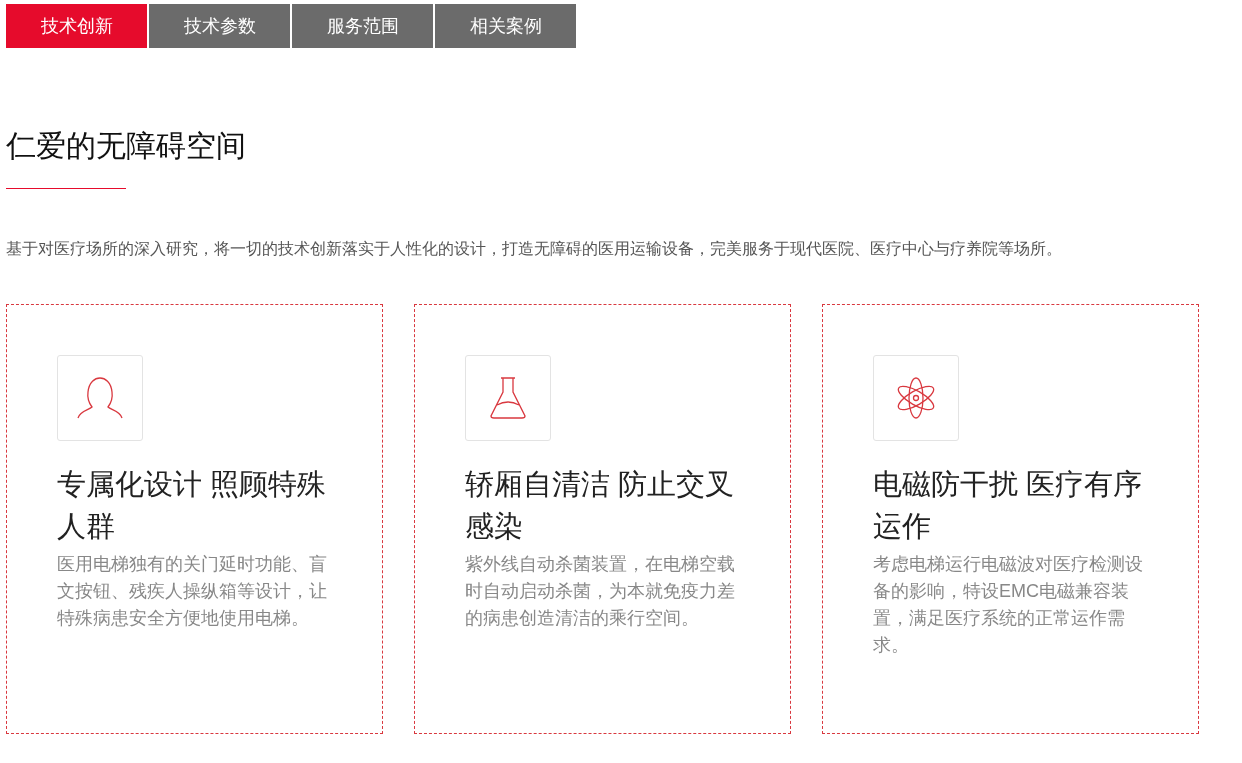 This screenshot has width=1242, height=763. What do you see at coordinates (362, 26) in the screenshot?
I see `tab: 服务范围` at bounding box center [362, 26].